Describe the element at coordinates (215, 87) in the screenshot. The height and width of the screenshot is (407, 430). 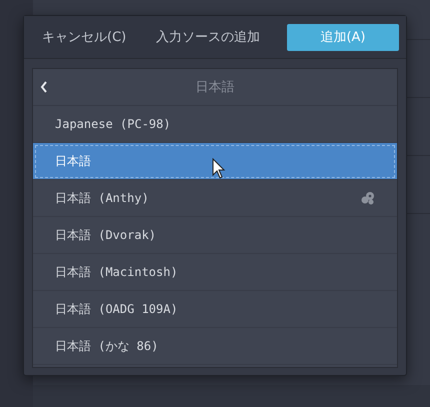
I see `list-title: 日本語` at that location.